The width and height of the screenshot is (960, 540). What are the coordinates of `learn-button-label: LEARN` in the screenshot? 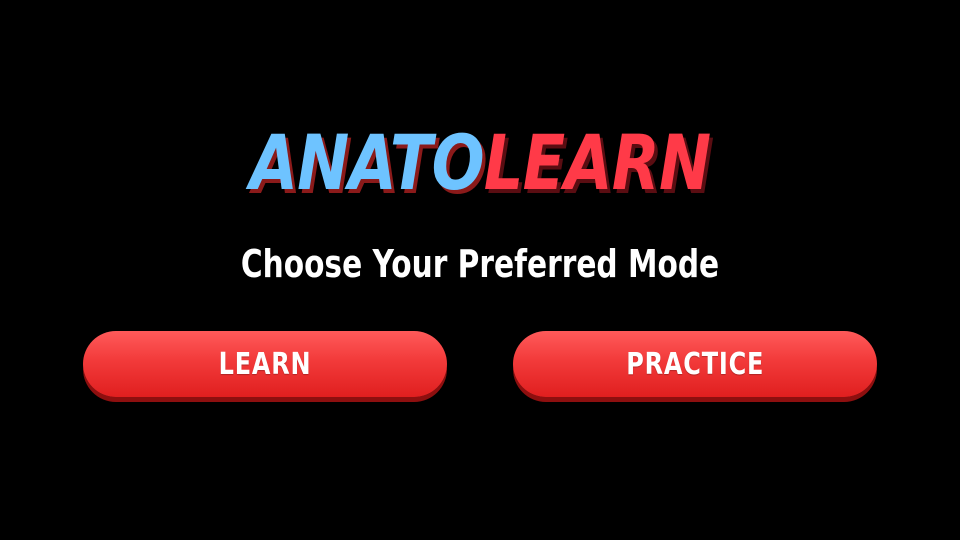 It's located at (265, 364).